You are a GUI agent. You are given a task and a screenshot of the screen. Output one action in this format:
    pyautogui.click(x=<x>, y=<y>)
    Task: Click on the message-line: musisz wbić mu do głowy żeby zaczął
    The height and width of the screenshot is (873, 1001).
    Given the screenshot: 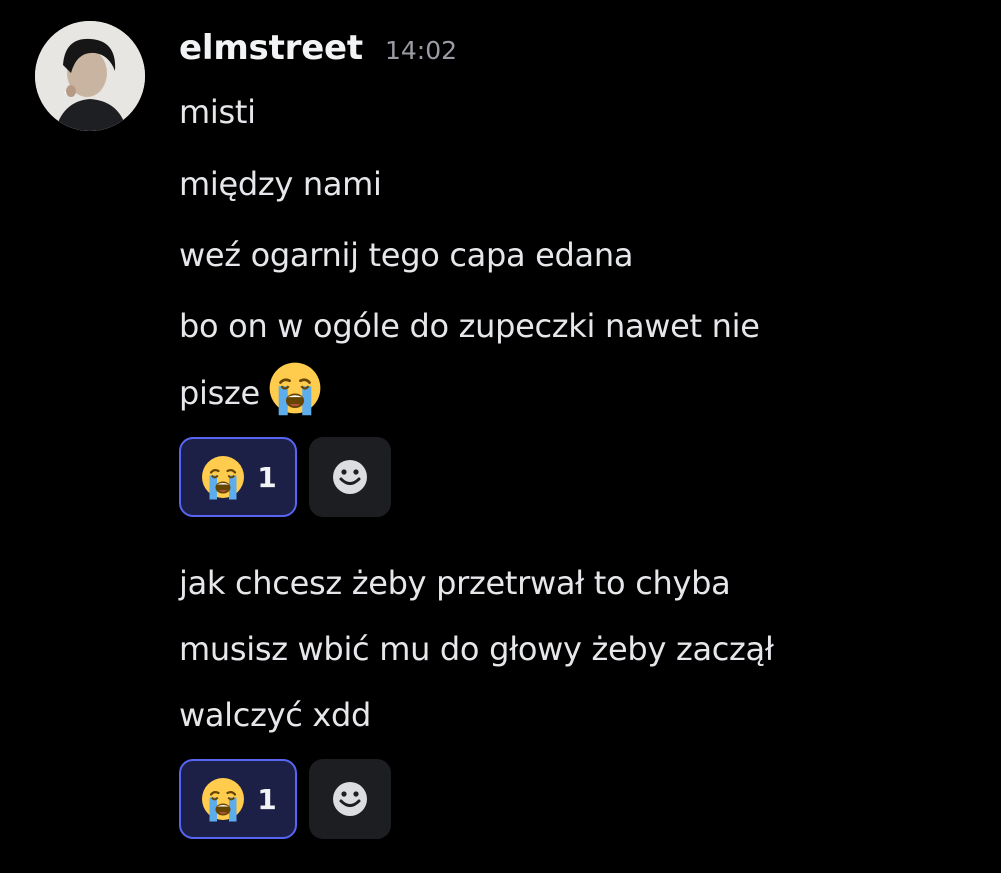 What is the action you would take?
    pyautogui.click(x=476, y=649)
    